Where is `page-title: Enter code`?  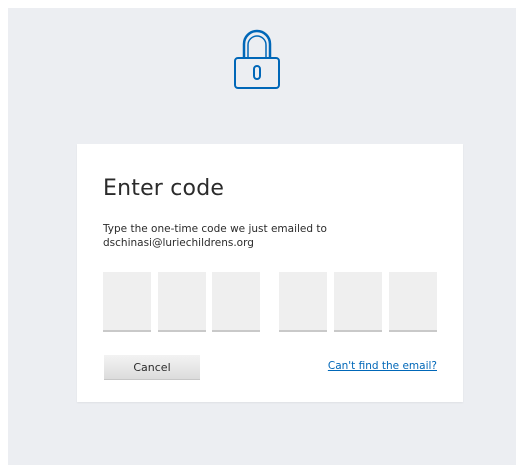 page-title: Enter code is located at coordinates (164, 188).